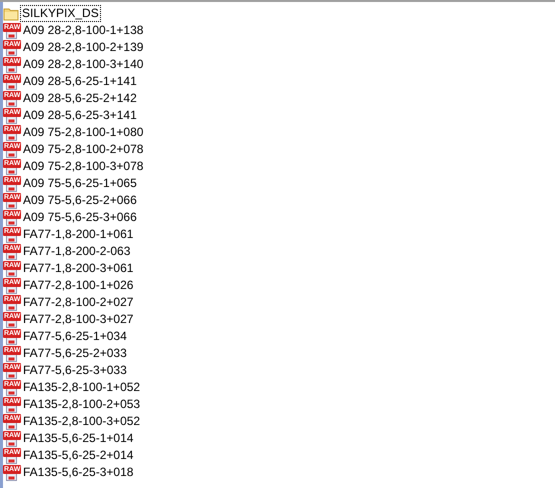 This screenshot has width=555, height=488. Describe the element at coordinates (80, 81) in the screenshot. I see `file-name: A09 28-5,6-25-1+141` at that location.